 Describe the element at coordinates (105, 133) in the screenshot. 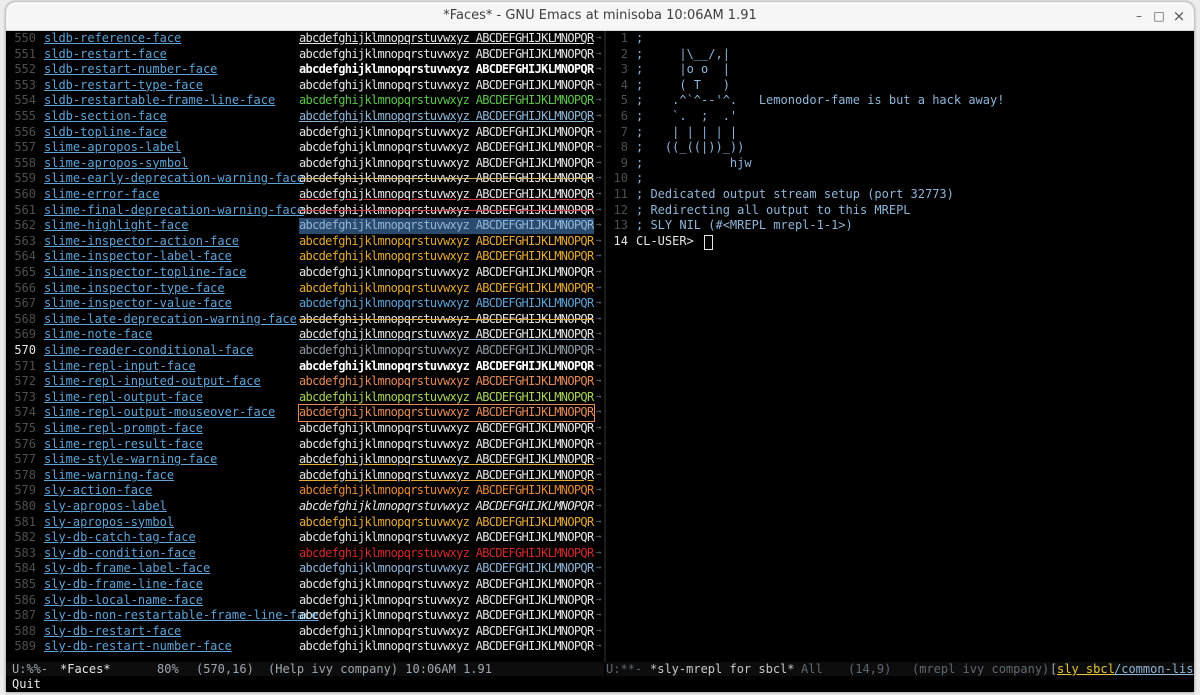

I see `face-name-link: sldb-topline-face` at that location.